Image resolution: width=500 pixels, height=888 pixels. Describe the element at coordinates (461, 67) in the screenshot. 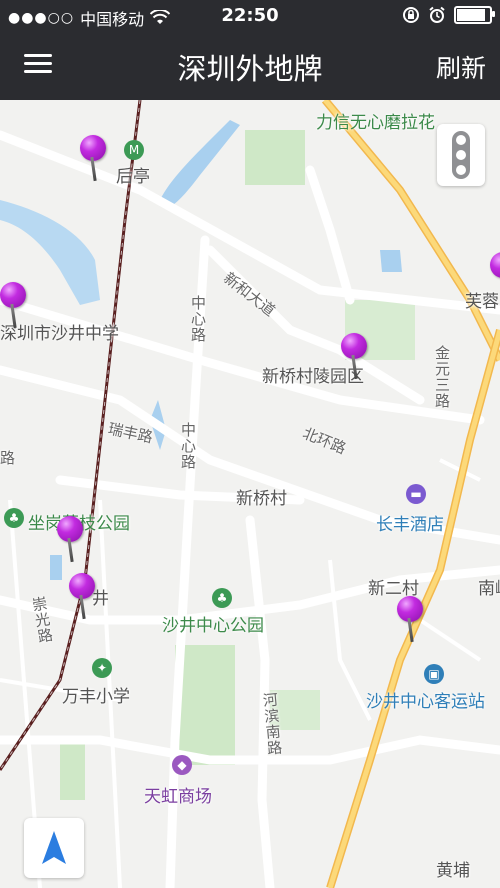

I see `refresh-button: 刷新` at that location.